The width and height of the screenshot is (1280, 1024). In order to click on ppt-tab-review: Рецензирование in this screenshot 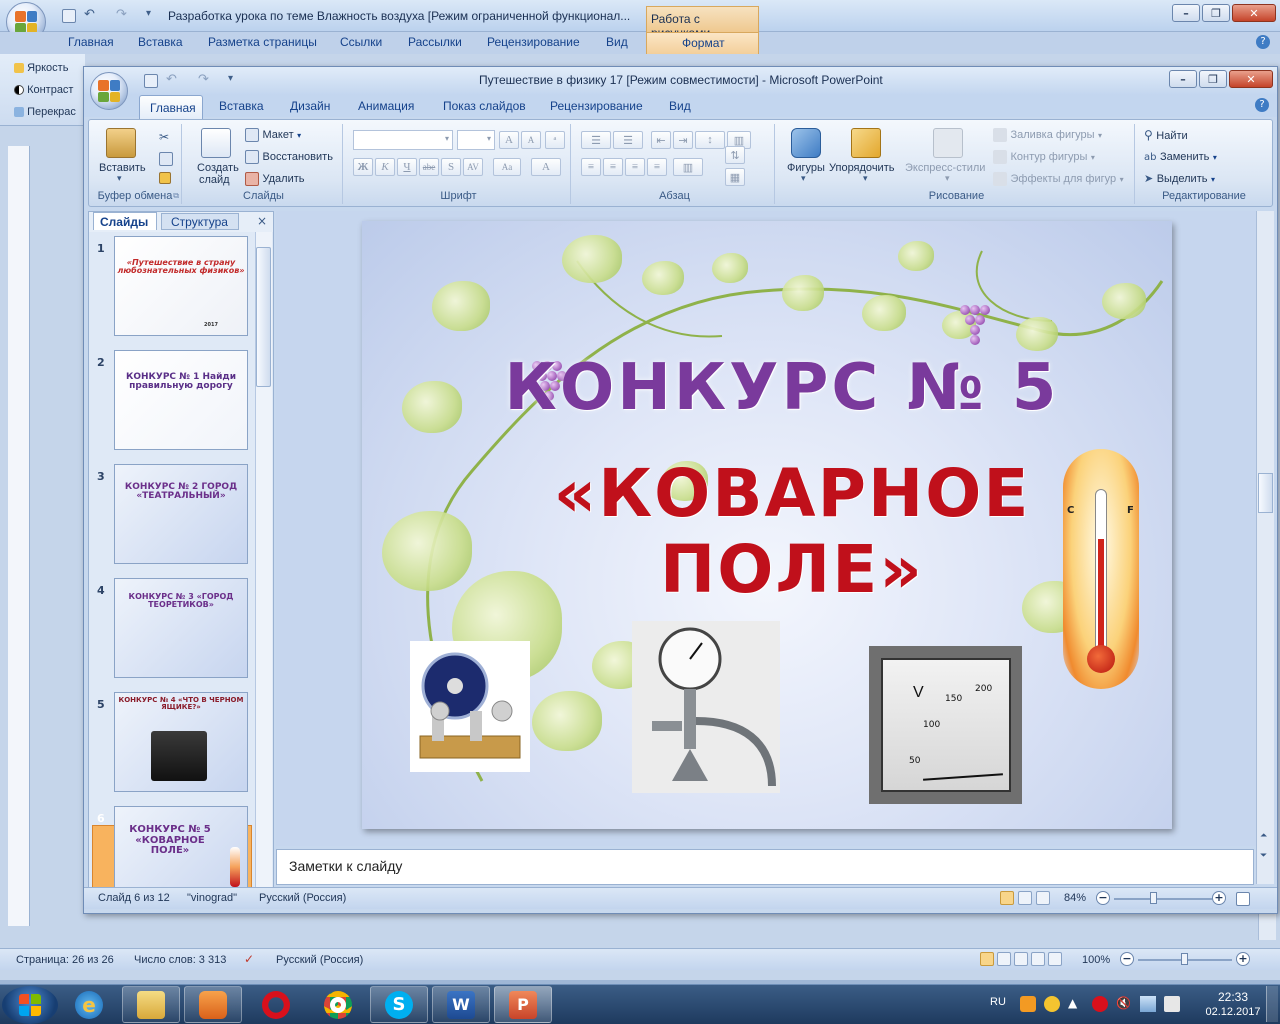, I will do `click(596, 106)`.